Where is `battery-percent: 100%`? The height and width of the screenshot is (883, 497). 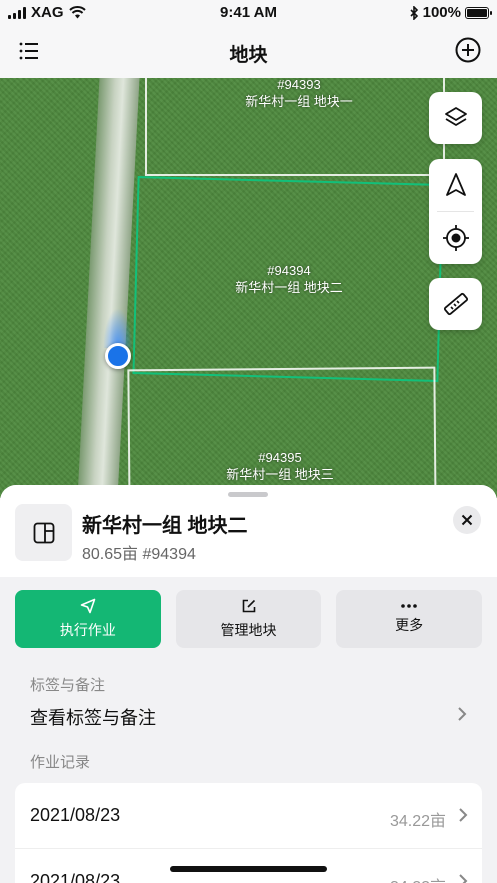 battery-percent: 100% is located at coordinates (441, 12).